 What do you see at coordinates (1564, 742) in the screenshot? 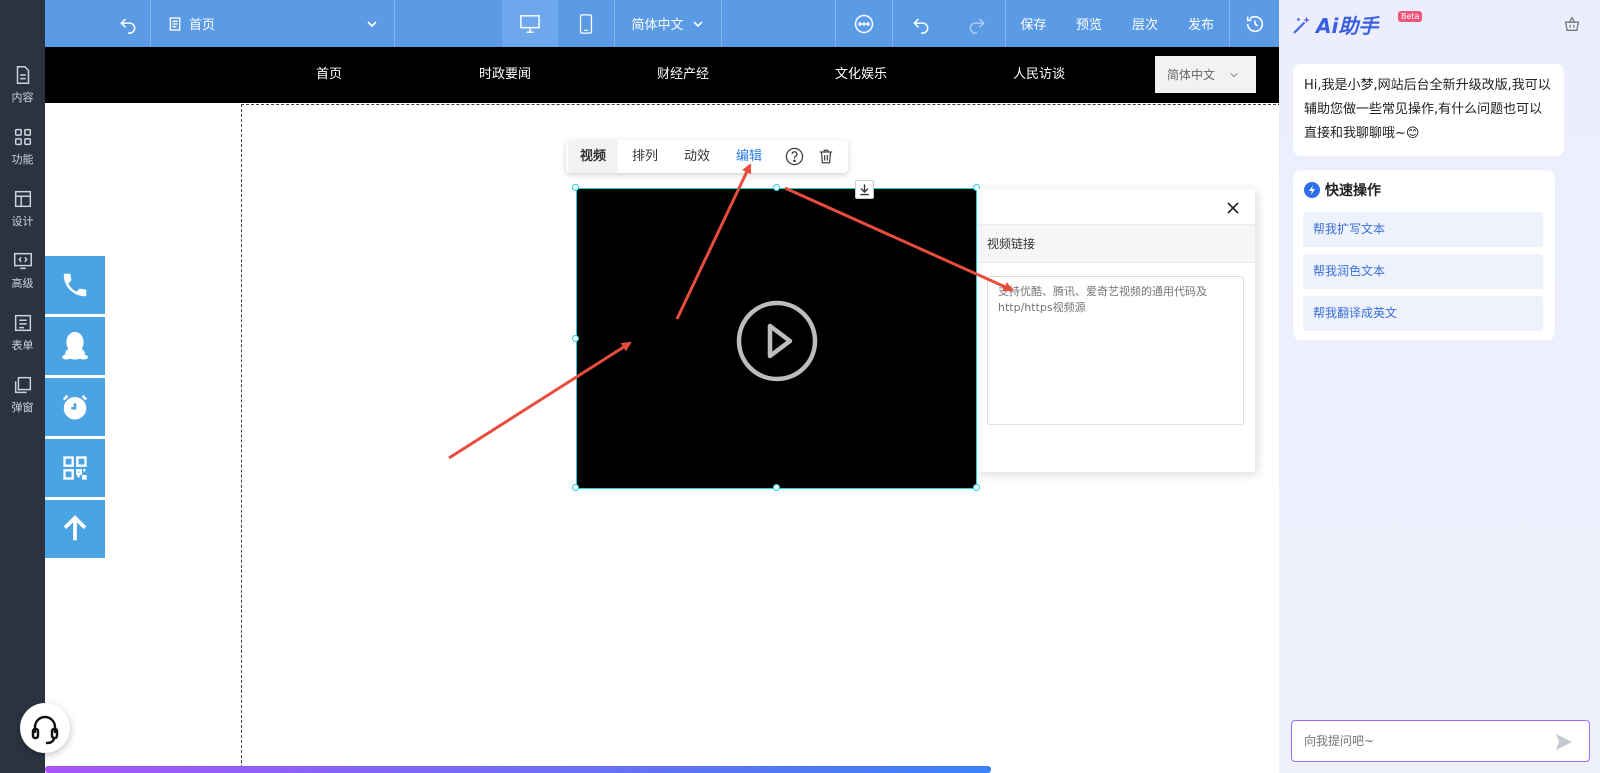
I see `send-icon` at bounding box center [1564, 742].